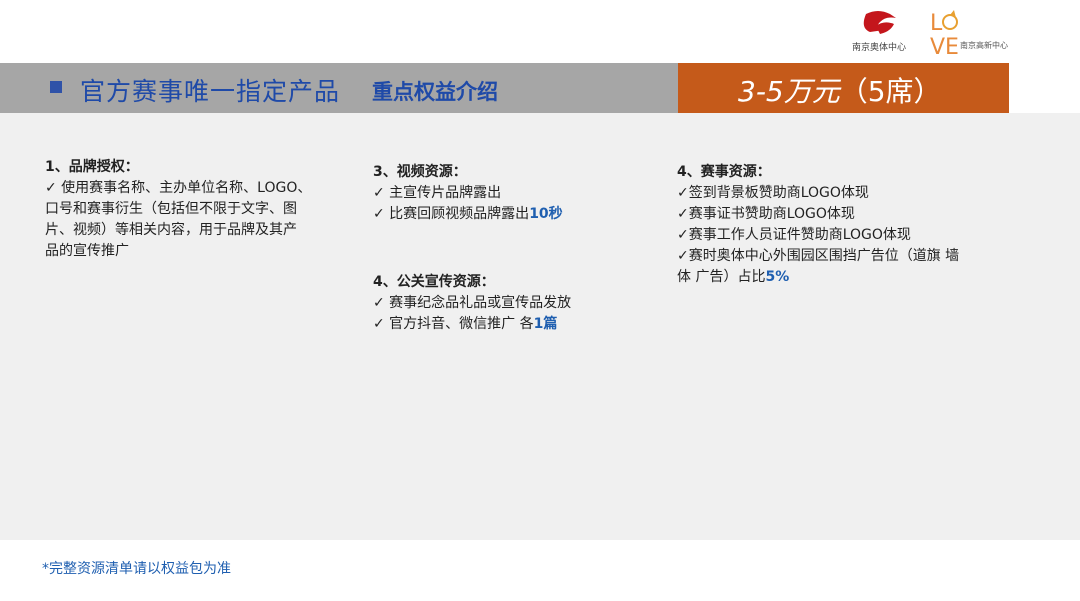 This screenshot has width=1080, height=601. Describe the element at coordinates (969, 33) in the screenshot. I see `love-brand-logo-icon: L VE 南京高新中心` at that location.